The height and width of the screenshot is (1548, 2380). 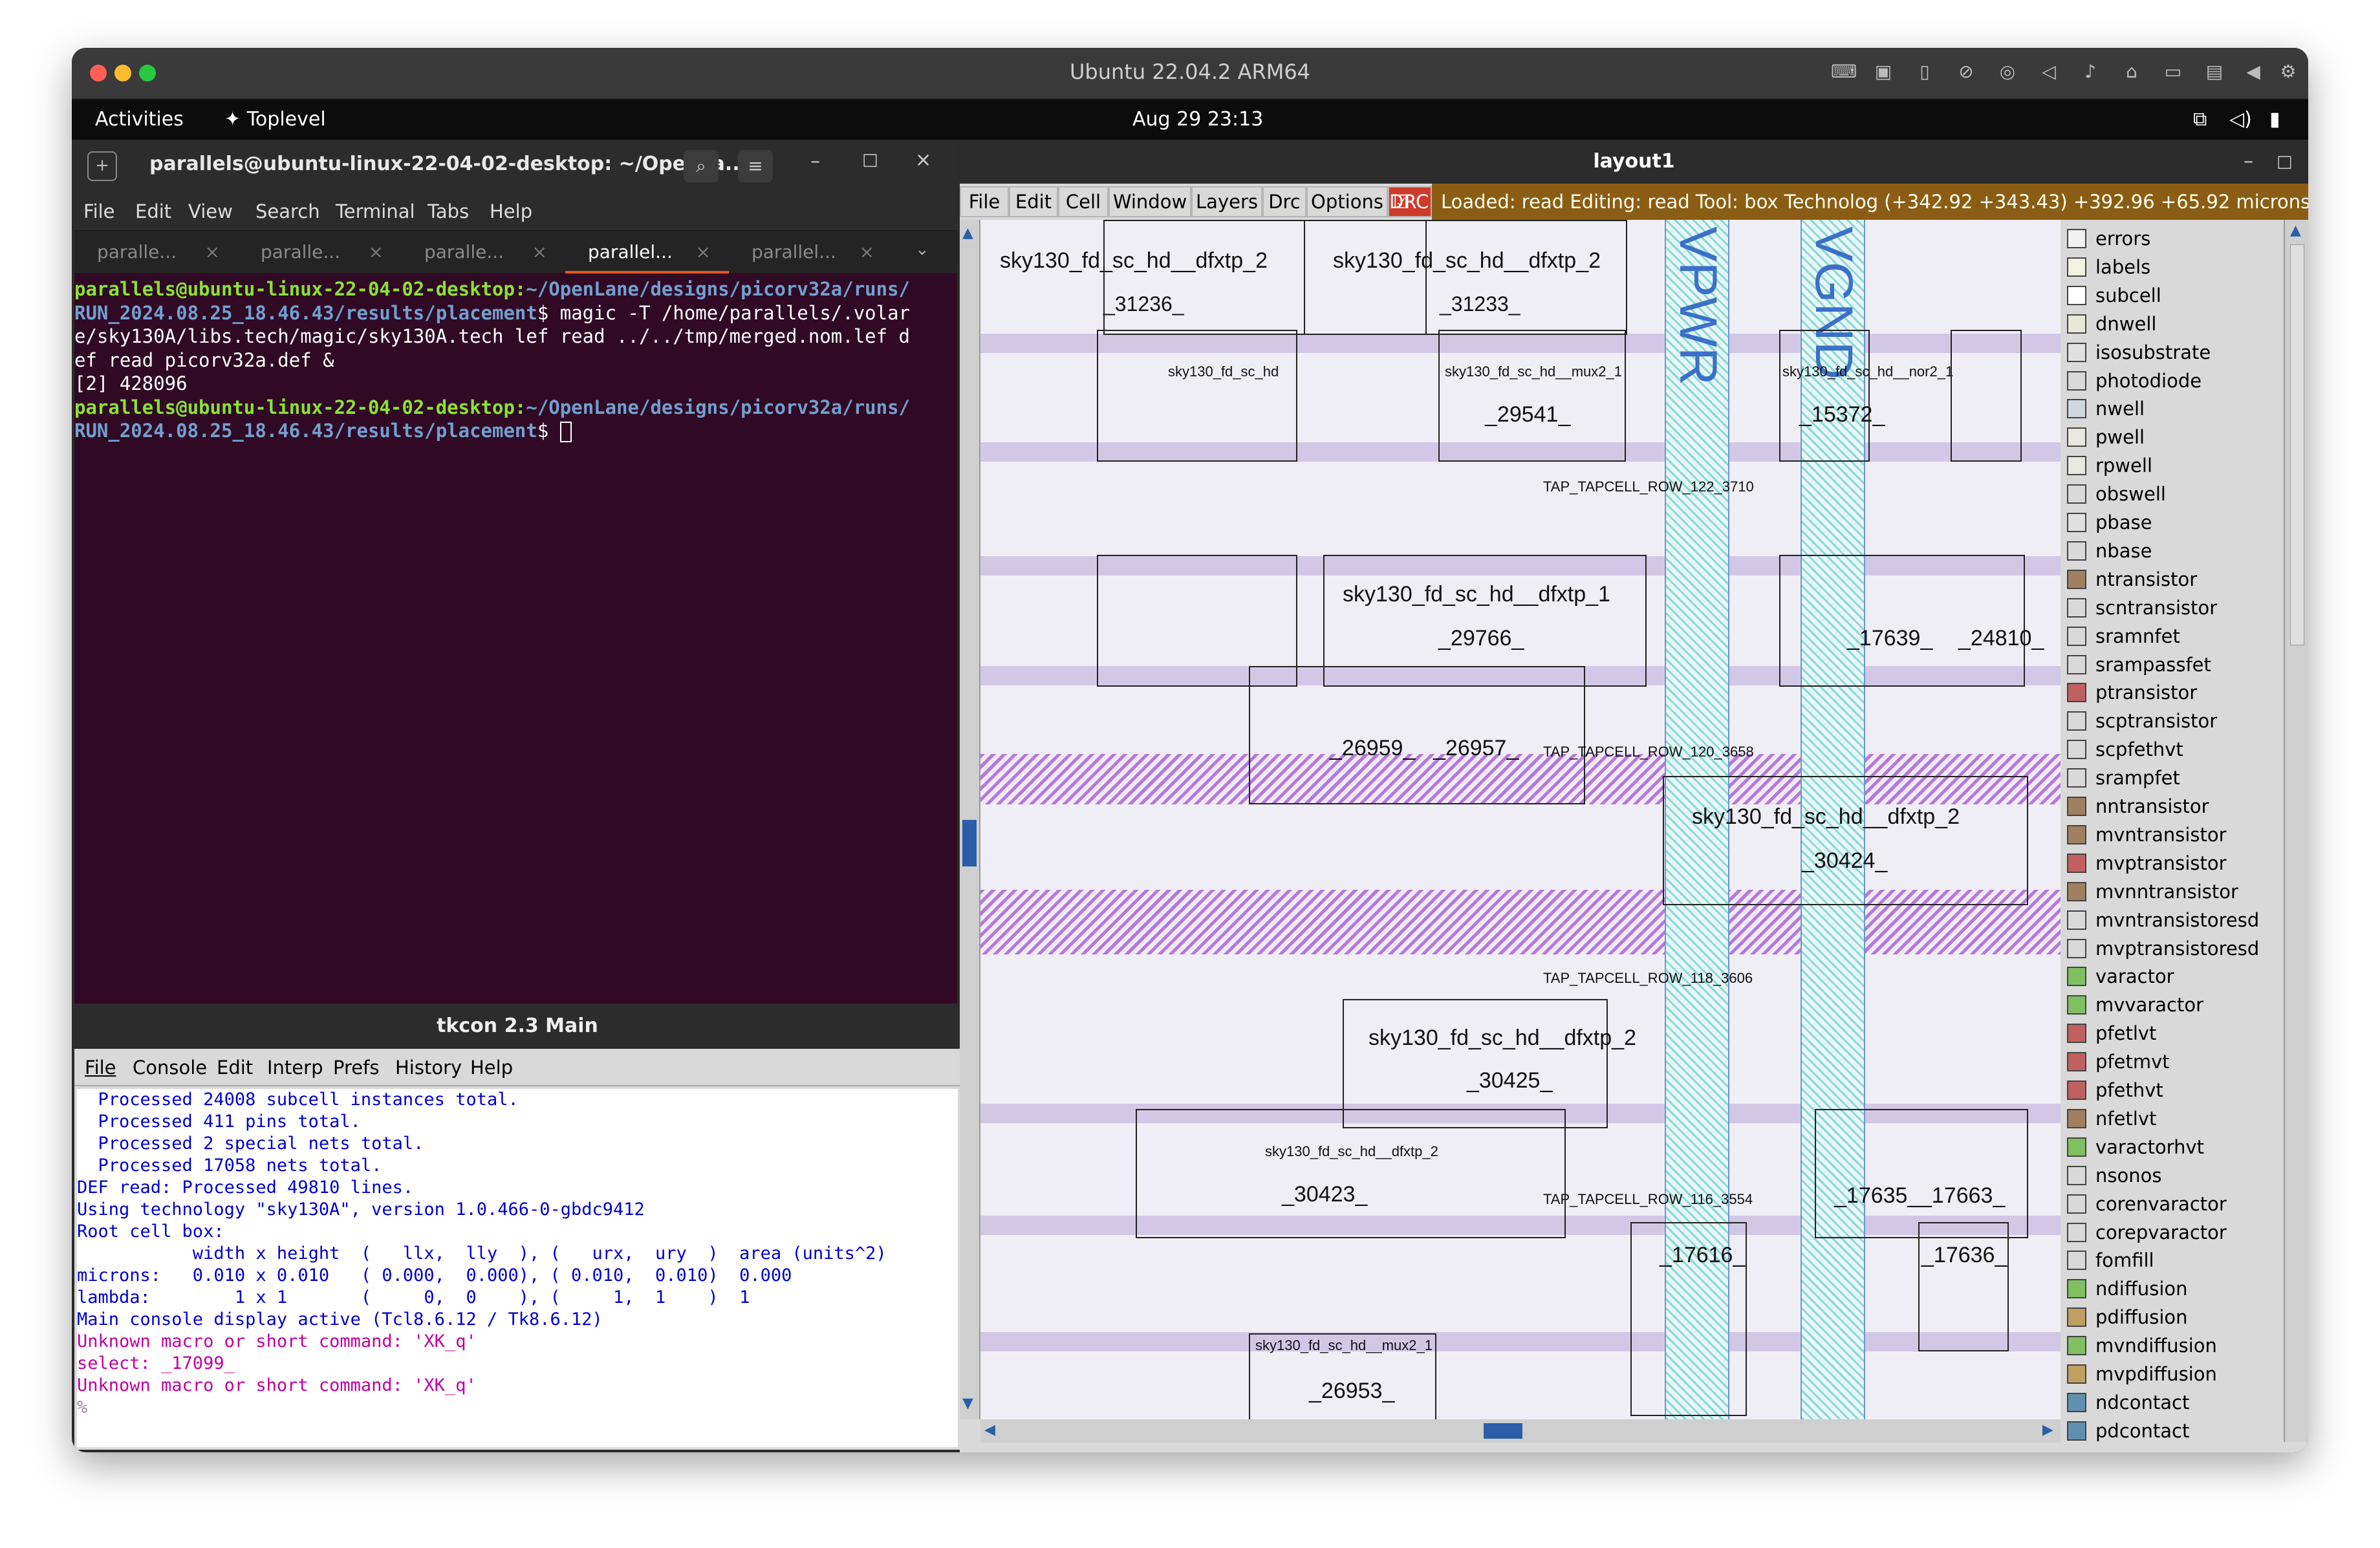 I want to click on layer-item-ndiffusion: ndiffusion, so click(x=2173, y=1288).